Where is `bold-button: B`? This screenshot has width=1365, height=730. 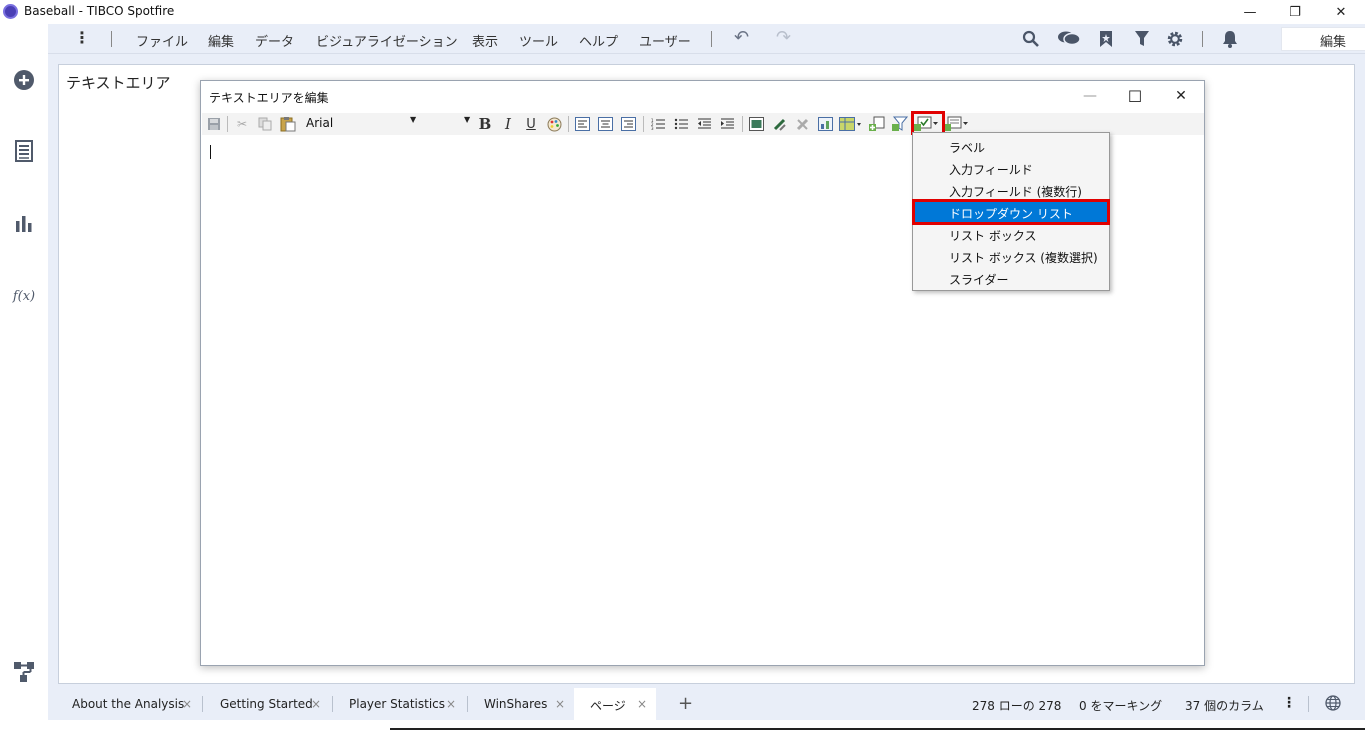
bold-button: B is located at coordinates (485, 124).